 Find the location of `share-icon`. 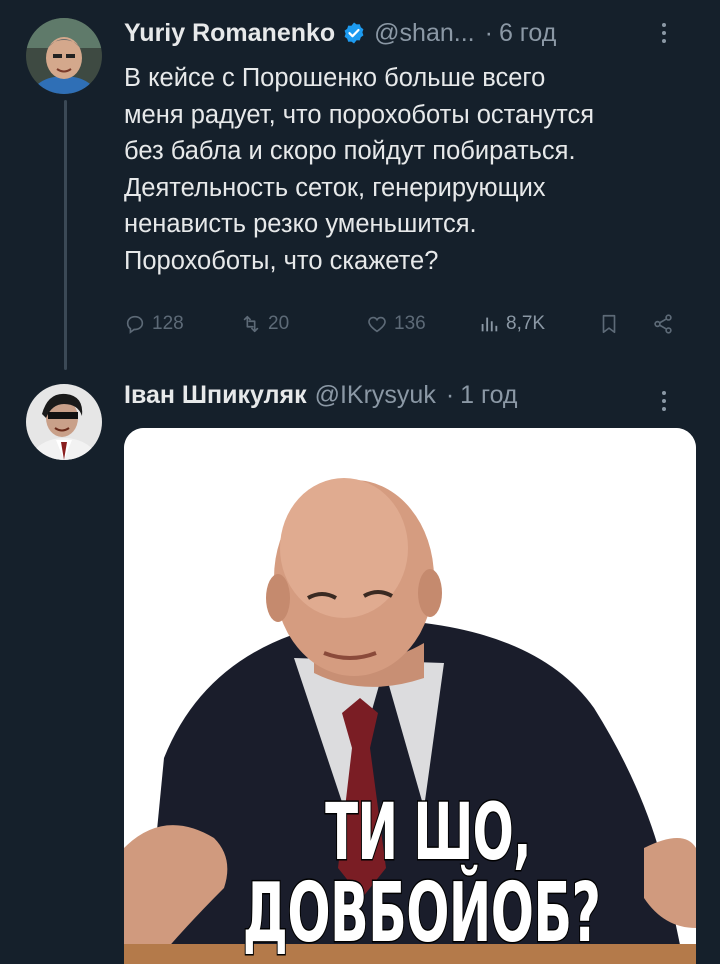

share-icon is located at coordinates (663, 324).